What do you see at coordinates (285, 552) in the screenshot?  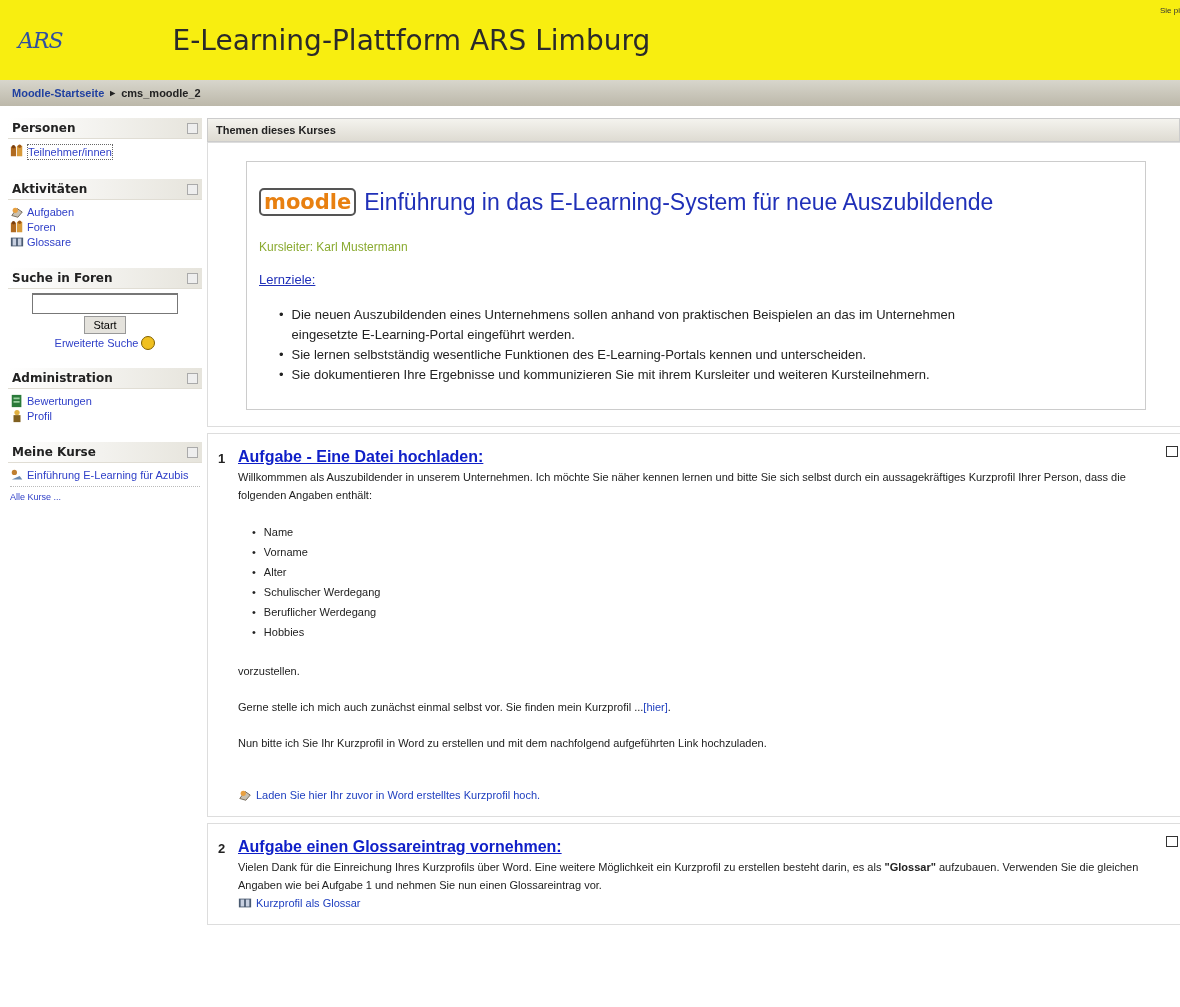 I see `list-item: Vorname` at bounding box center [285, 552].